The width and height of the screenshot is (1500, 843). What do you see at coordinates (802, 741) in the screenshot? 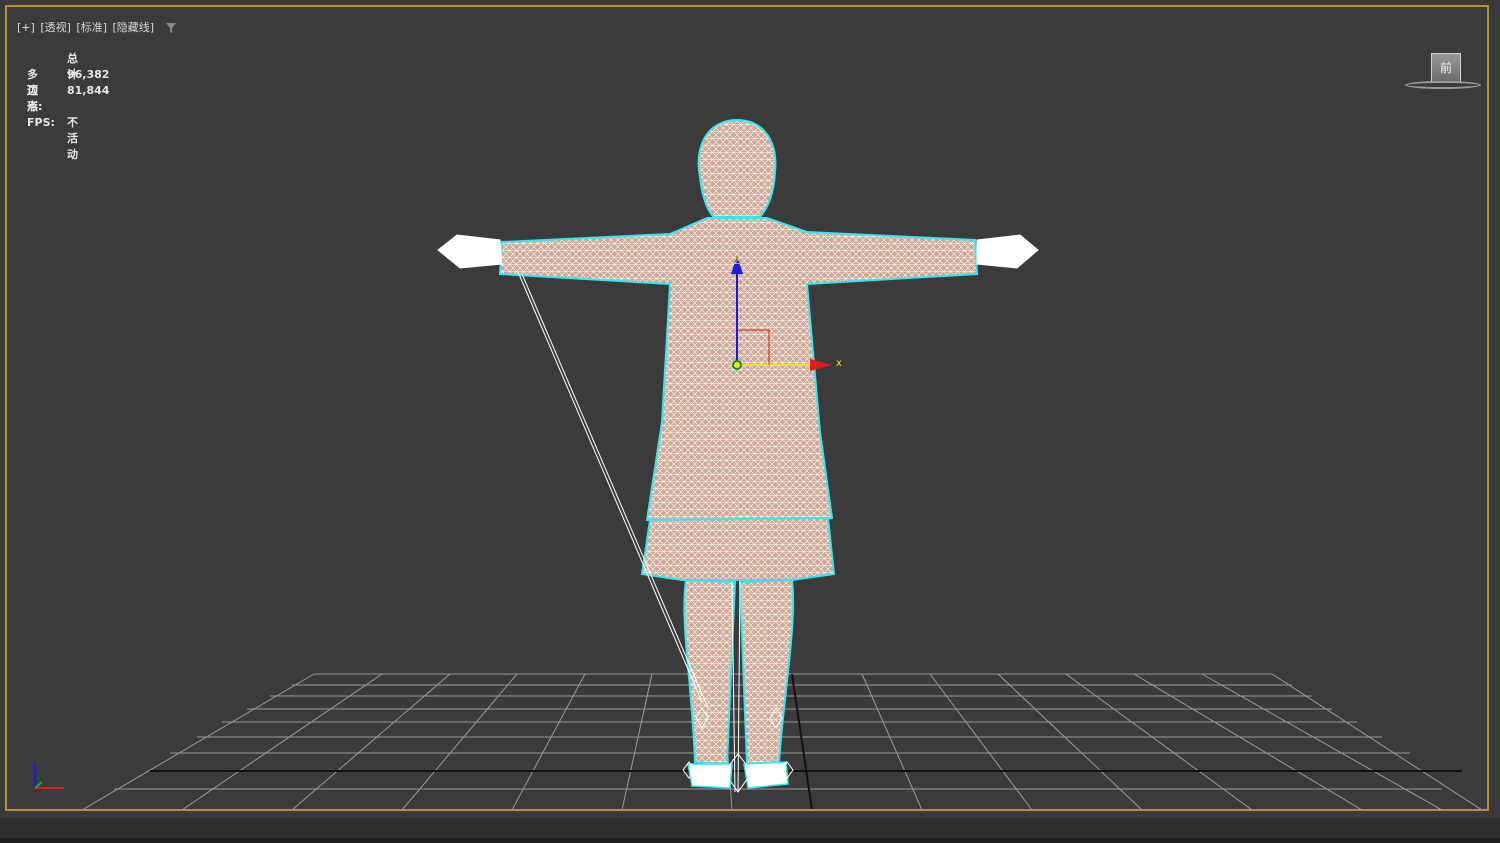
I see `grid-axis-y` at bounding box center [802, 741].